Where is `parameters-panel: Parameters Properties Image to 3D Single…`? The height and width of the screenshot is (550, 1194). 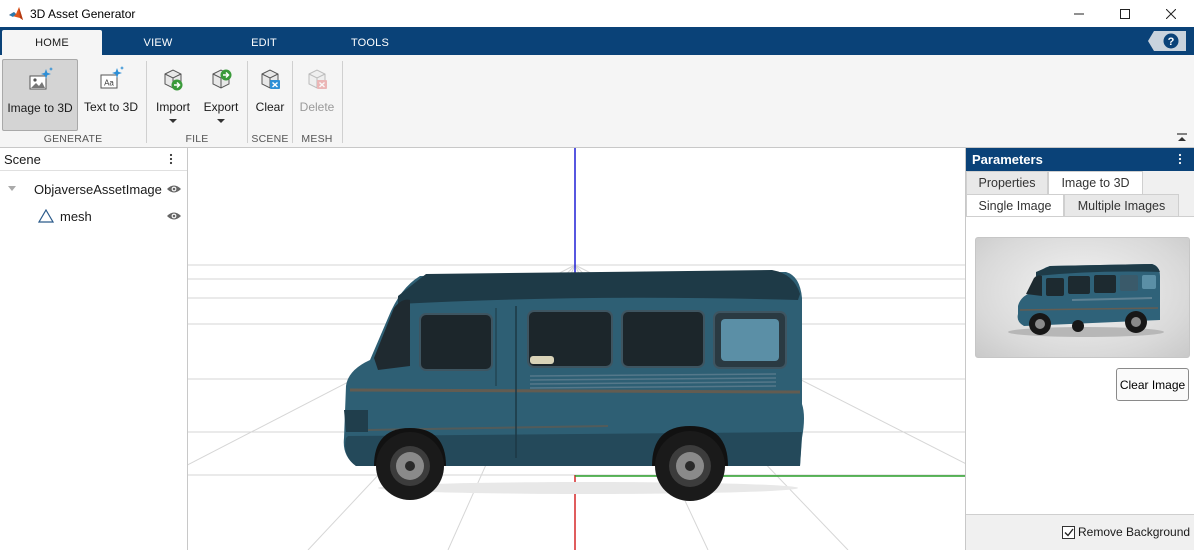 parameters-panel: Parameters Properties Image to 3D Single… is located at coordinates (1079, 349).